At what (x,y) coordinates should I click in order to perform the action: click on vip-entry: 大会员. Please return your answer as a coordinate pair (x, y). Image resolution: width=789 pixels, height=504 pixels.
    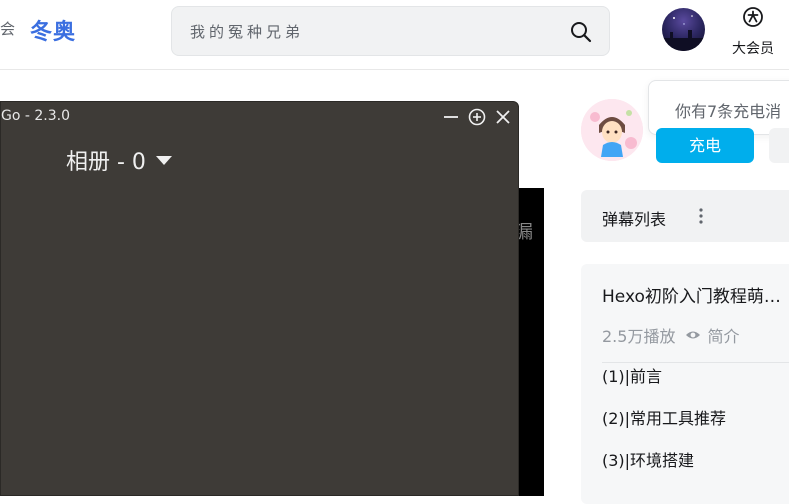
    Looking at the image, I should click on (753, 32).